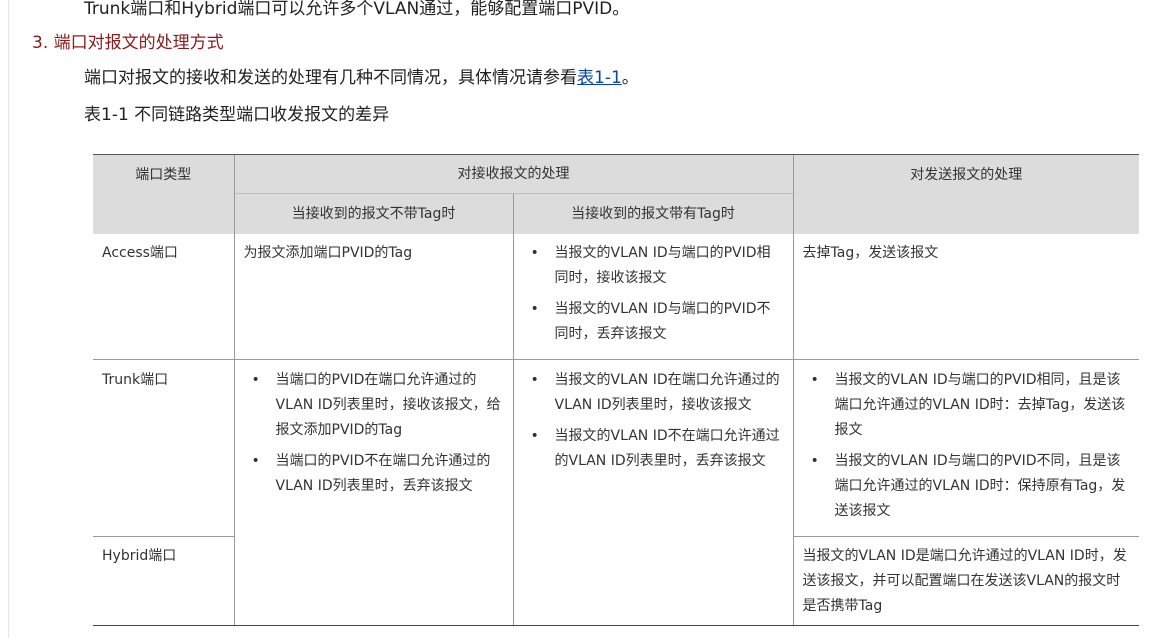 The image size is (1171, 638). What do you see at coordinates (163, 581) in the screenshot?
I see `cell-port-name: Hybrid端口` at bounding box center [163, 581].